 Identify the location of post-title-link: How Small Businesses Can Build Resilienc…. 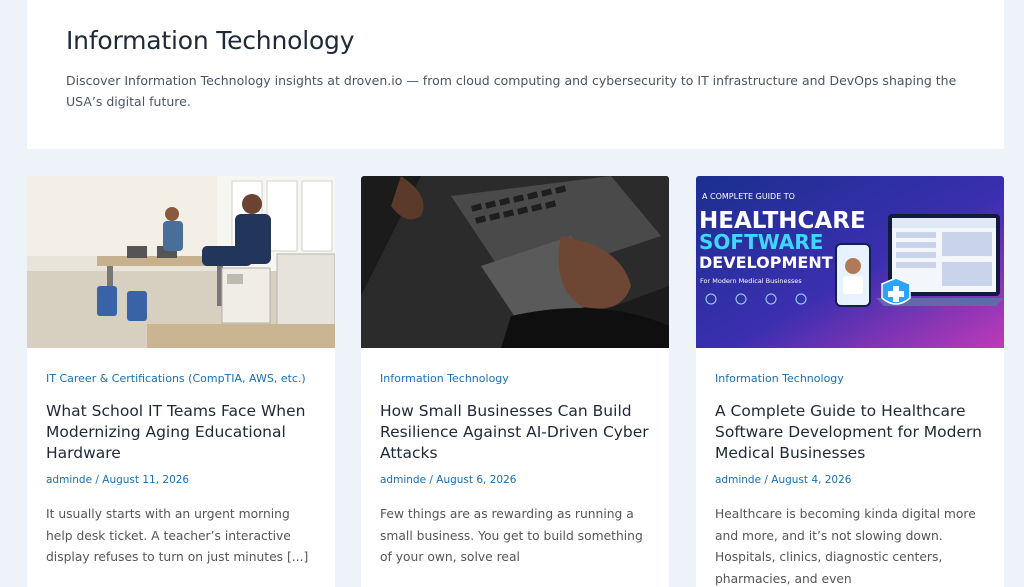
(515, 432).